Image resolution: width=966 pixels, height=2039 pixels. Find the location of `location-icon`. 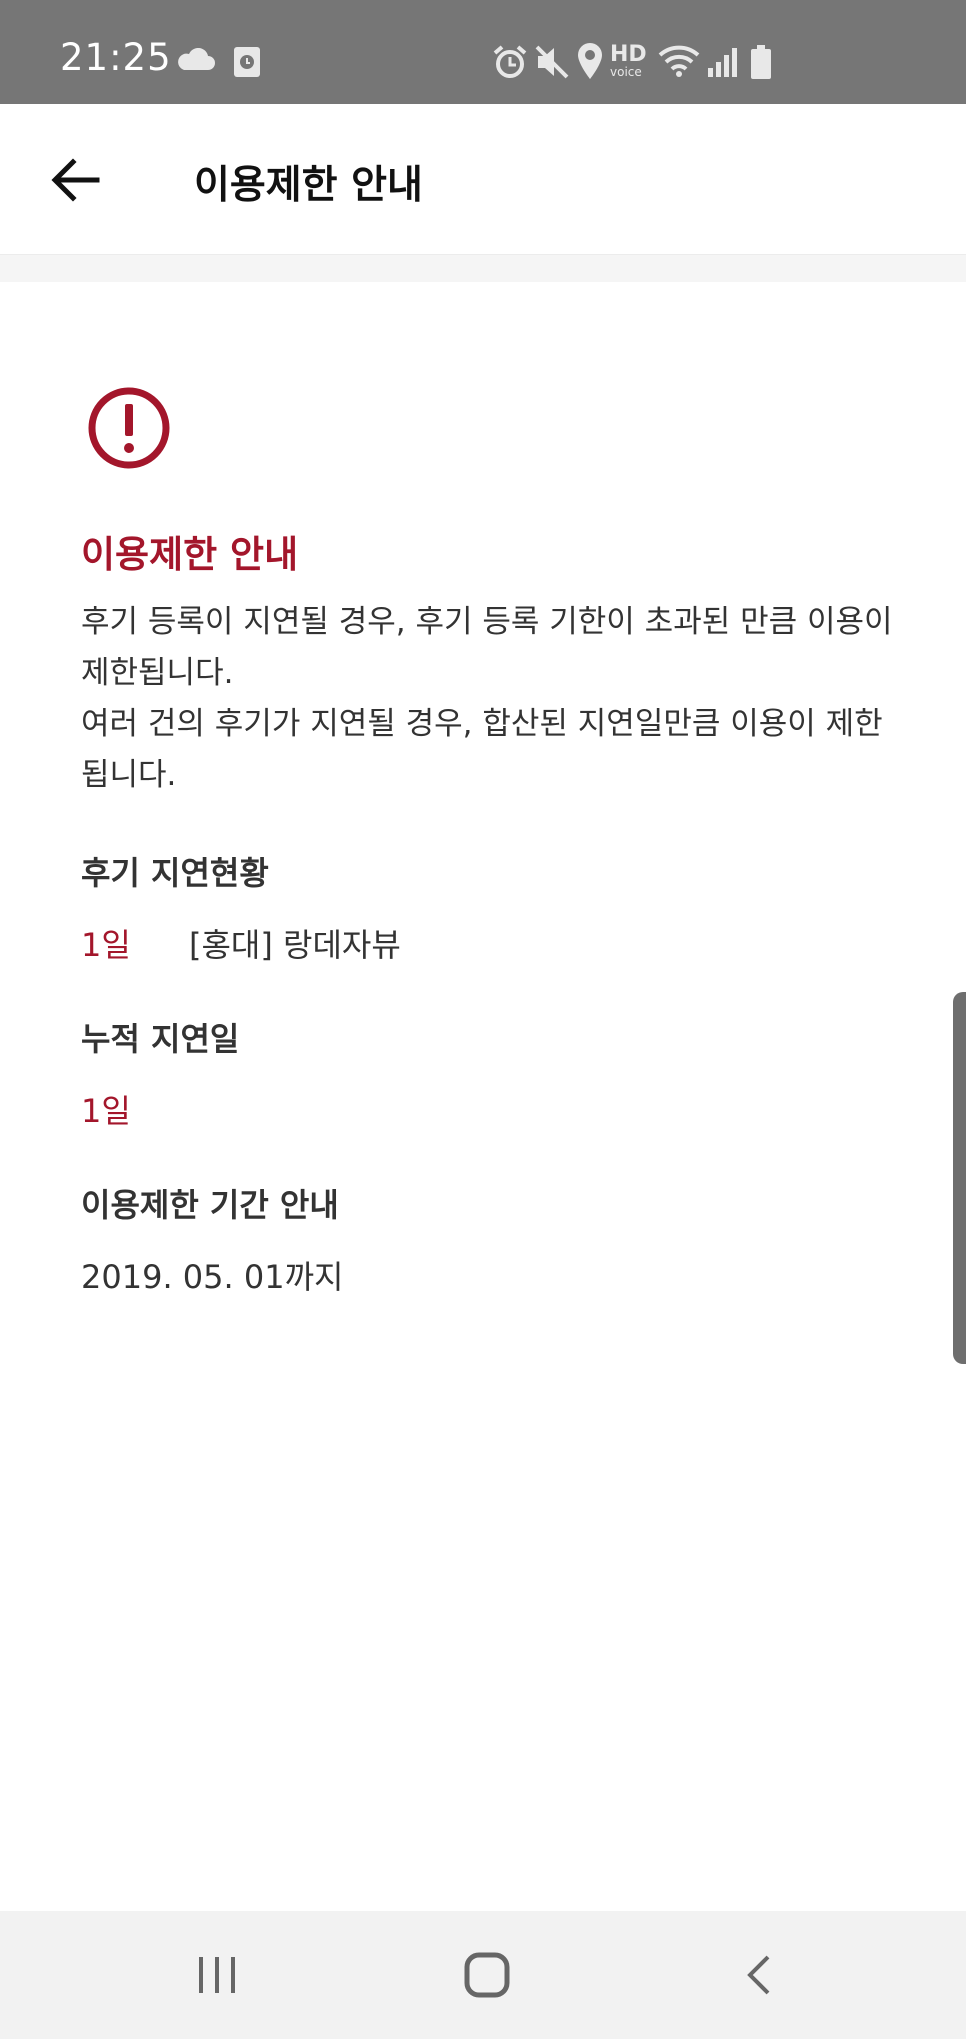

location-icon is located at coordinates (590, 63).